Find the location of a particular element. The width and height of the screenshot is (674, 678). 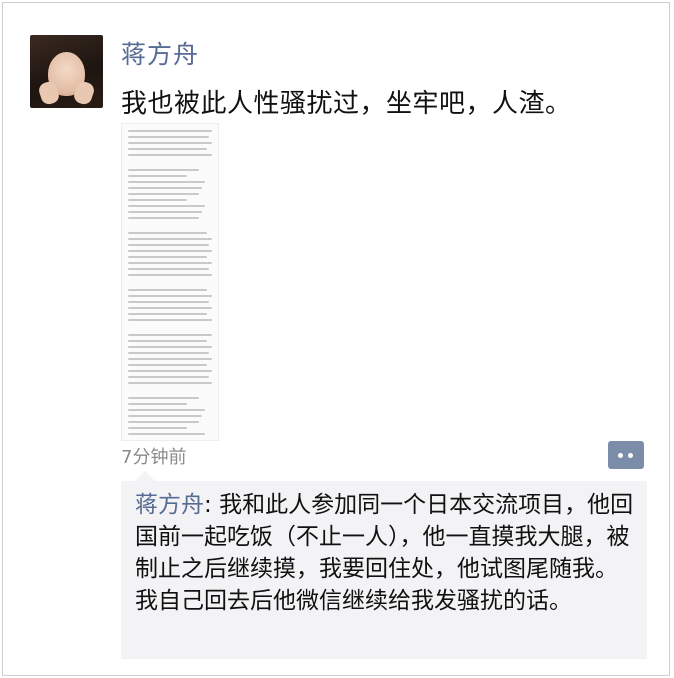

comment-author: 蒋方舟 is located at coordinates (169, 505).